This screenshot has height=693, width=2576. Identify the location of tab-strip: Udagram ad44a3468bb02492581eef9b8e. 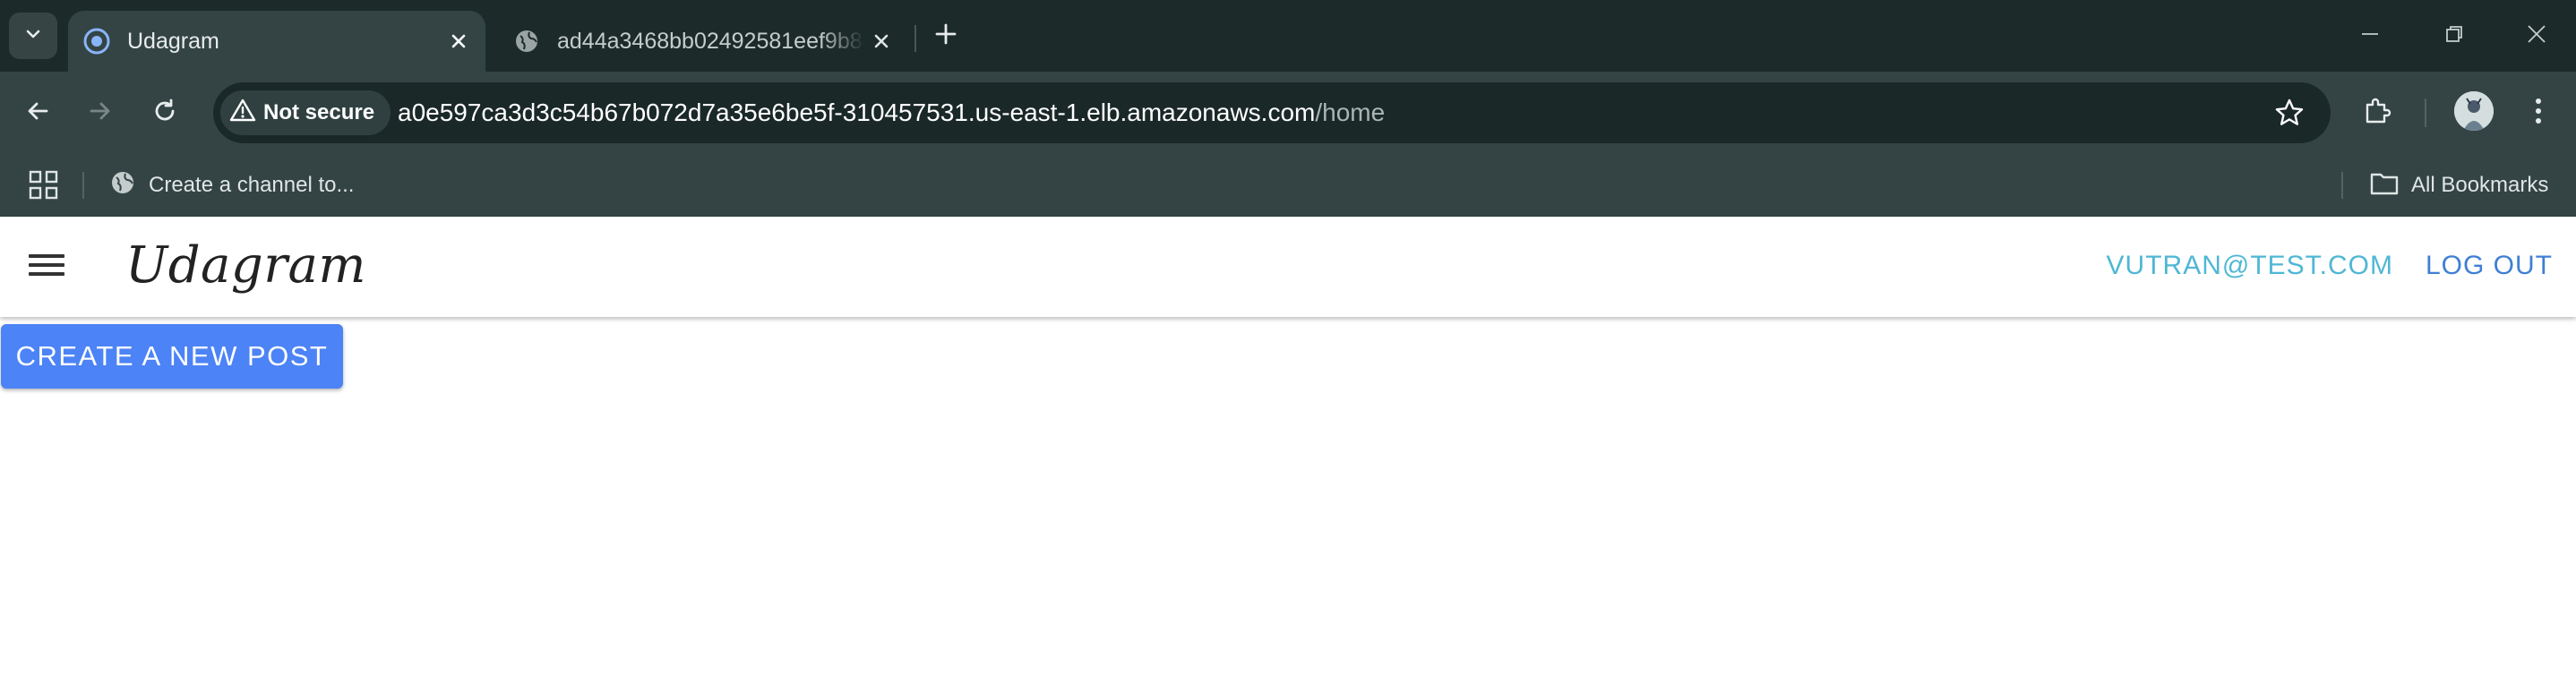
(1288, 36).